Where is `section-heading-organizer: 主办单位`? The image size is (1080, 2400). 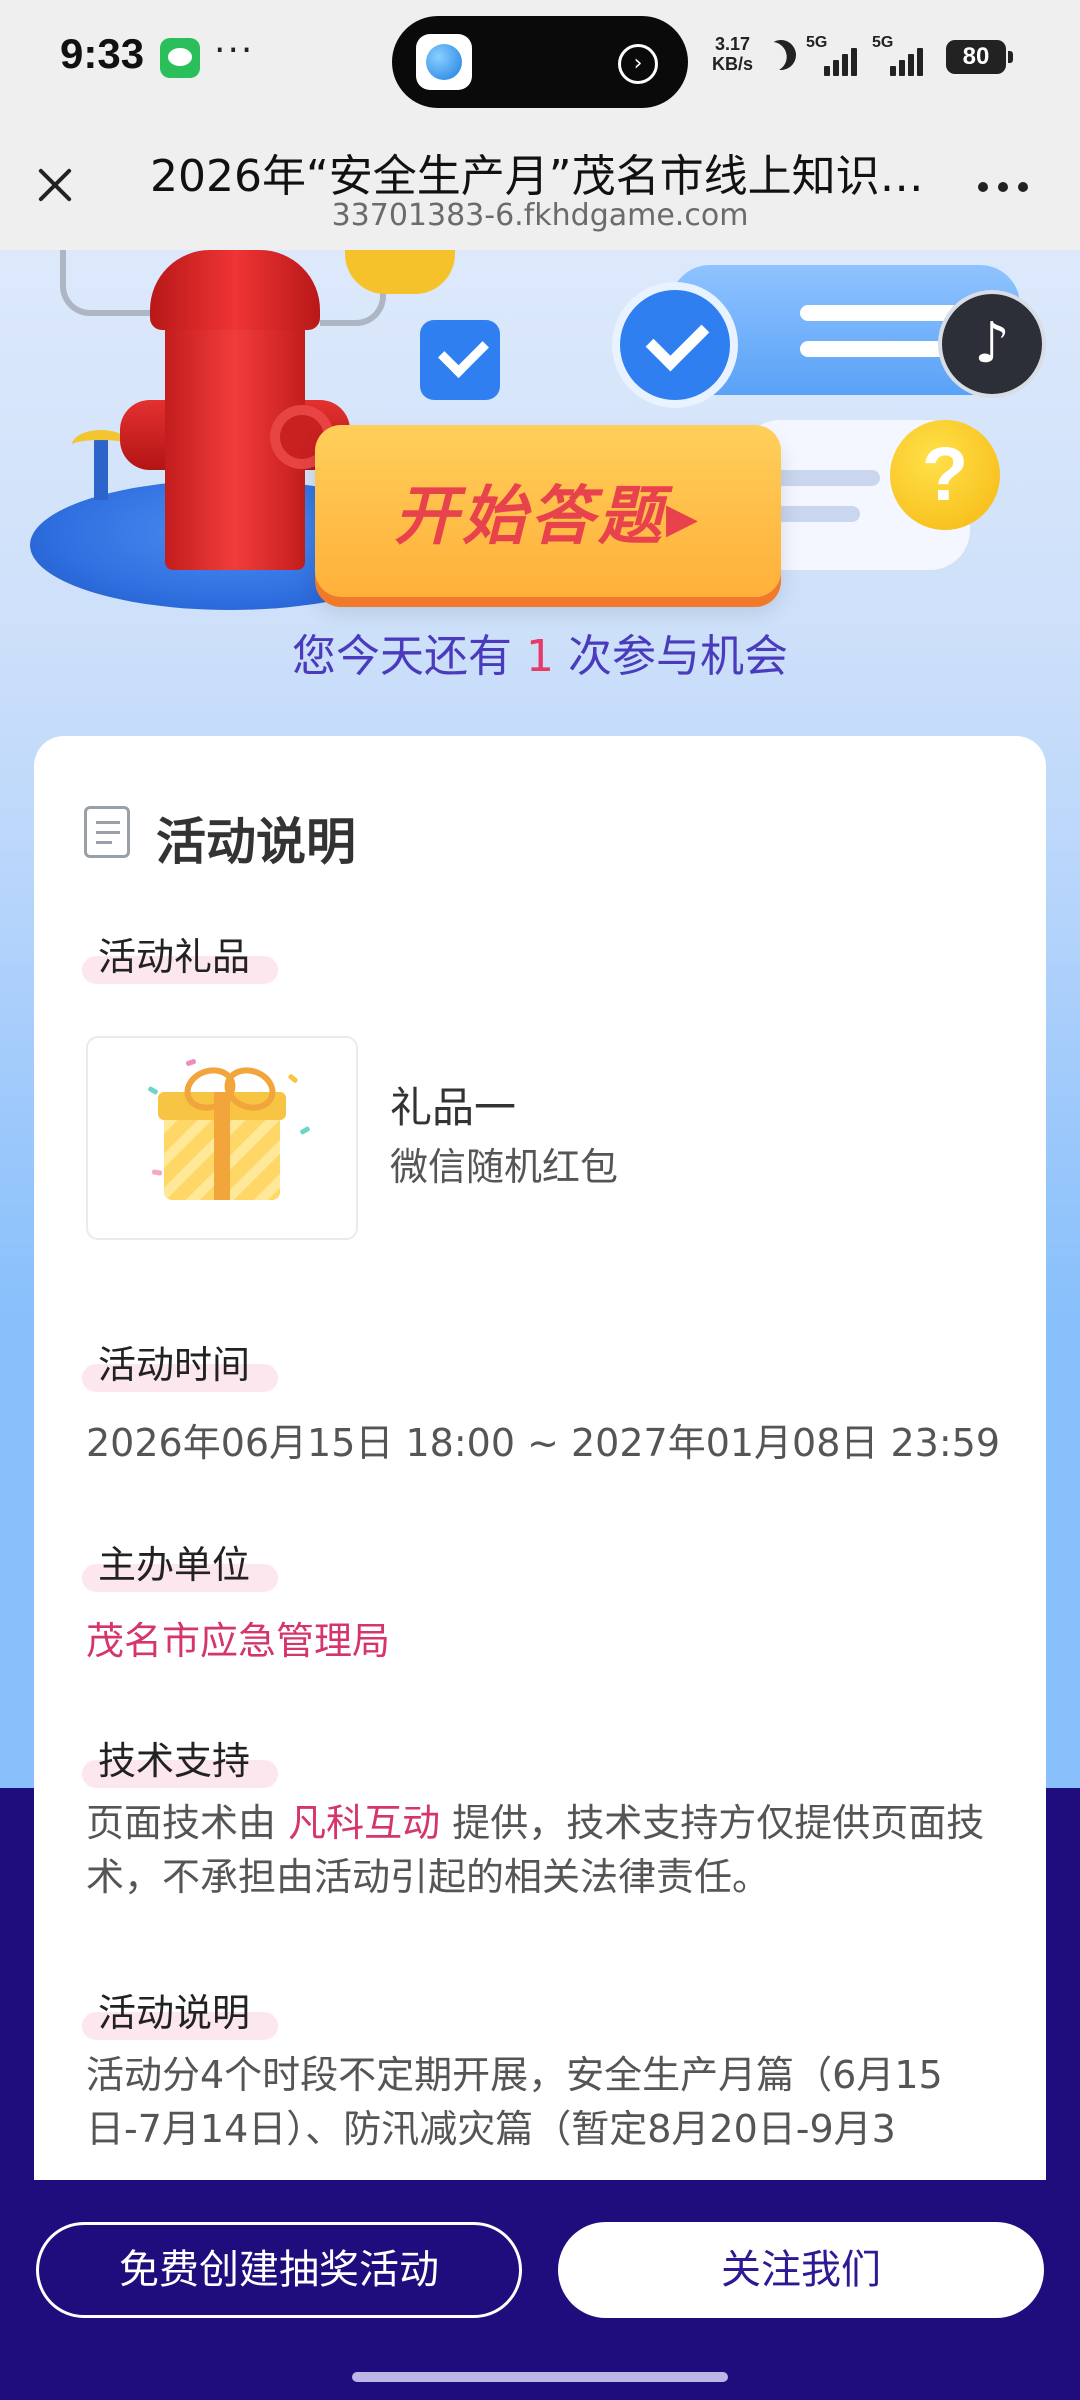 section-heading-organizer: 主办单位 is located at coordinates (180, 1563).